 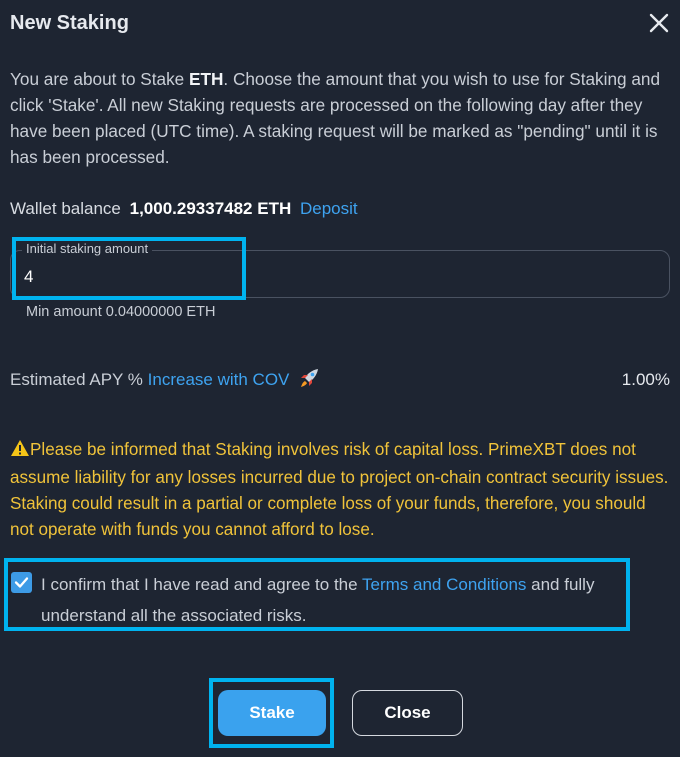 What do you see at coordinates (309, 379) in the screenshot?
I see `rocket-icon` at bounding box center [309, 379].